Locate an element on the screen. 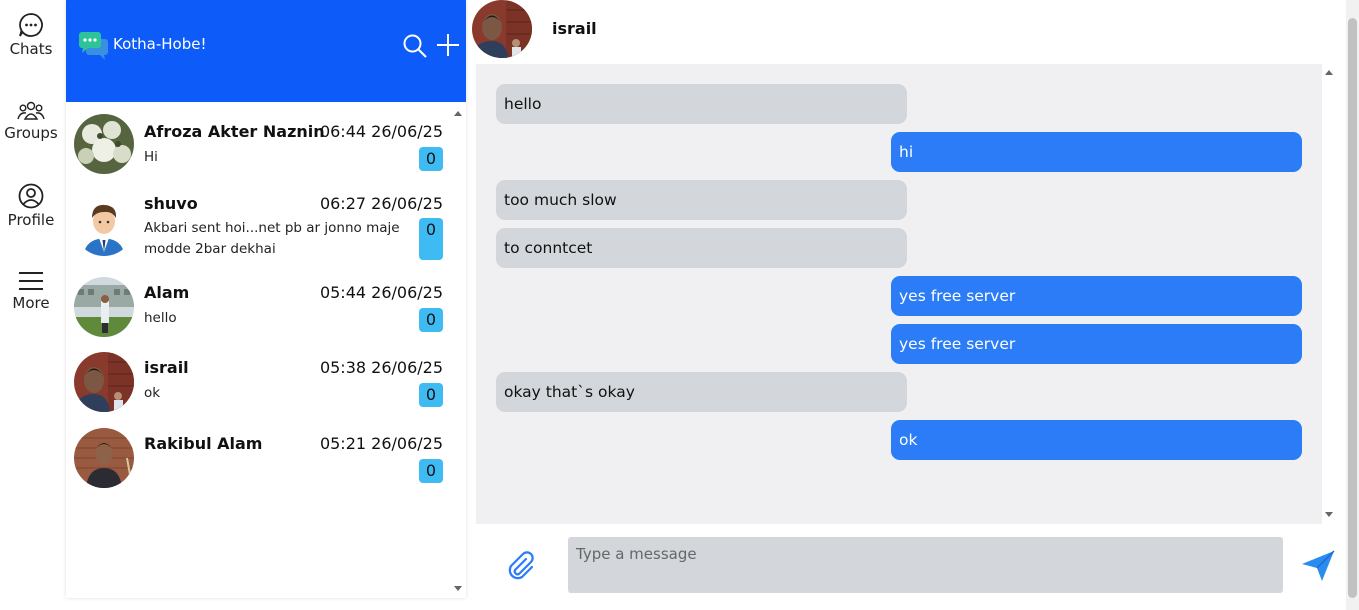  list-scroll-down-icon is located at coordinates (458, 588).